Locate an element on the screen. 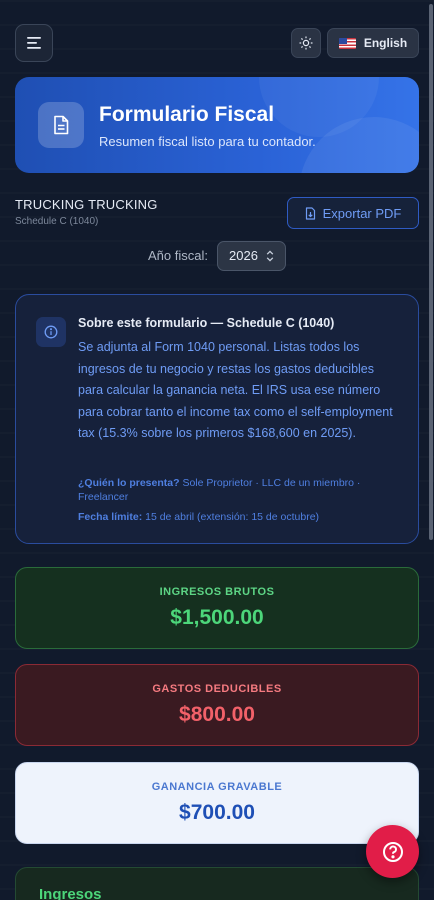 The width and height of the screenshot is (434, 900). export-pdf-label: Exportar PDF is located at coordinates (362, 213).